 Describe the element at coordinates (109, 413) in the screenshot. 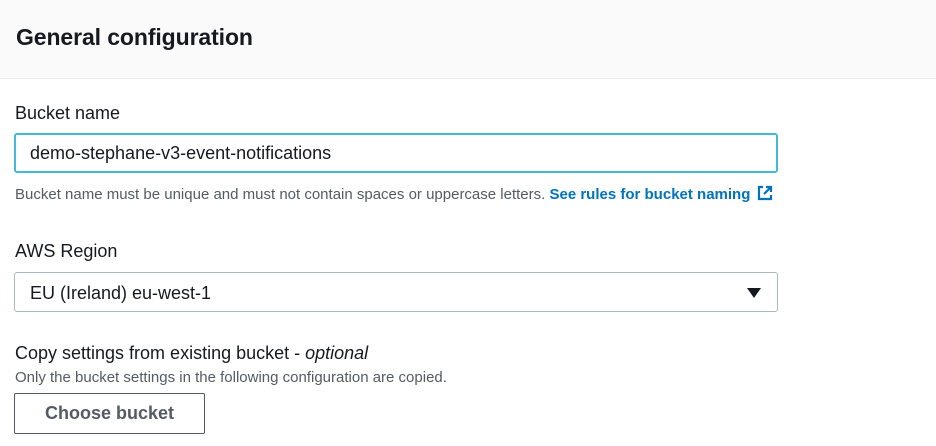

I see `choose-bucket-button: Choose bucket` at that location.